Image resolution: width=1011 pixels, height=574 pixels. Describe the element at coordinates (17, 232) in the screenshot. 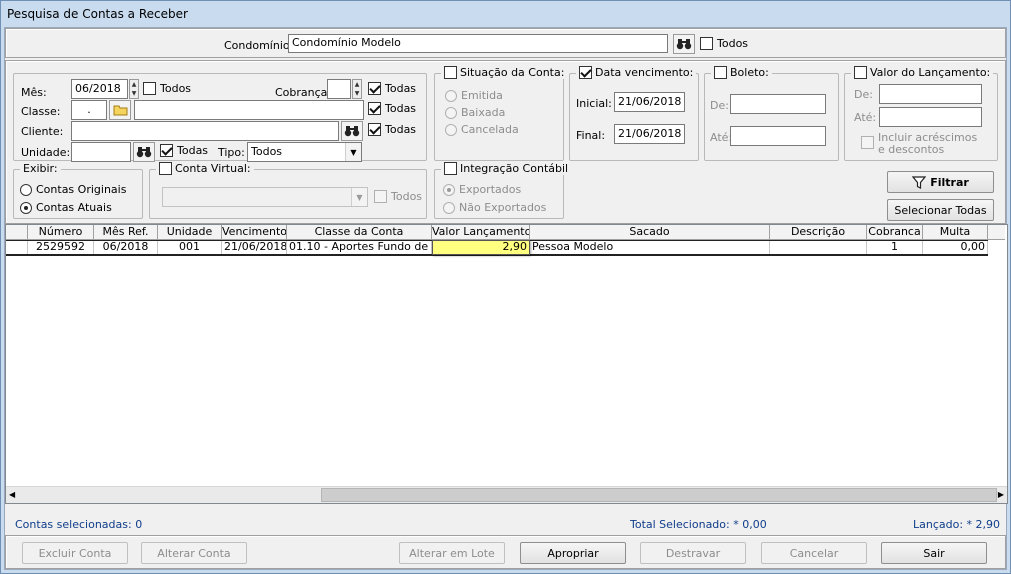

I see `row-indicator-header` at that location.